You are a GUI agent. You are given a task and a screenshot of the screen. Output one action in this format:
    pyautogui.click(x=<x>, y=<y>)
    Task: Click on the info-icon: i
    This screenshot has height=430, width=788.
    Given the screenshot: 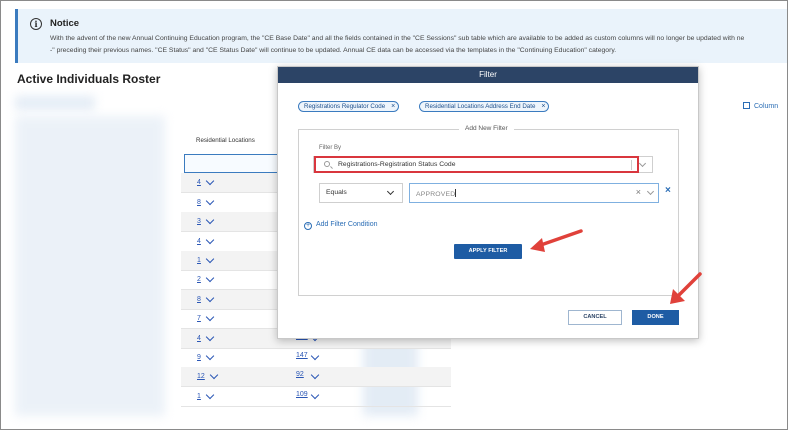 What is the action you would take?
    pyautogui.click(x=36, y=24)
    